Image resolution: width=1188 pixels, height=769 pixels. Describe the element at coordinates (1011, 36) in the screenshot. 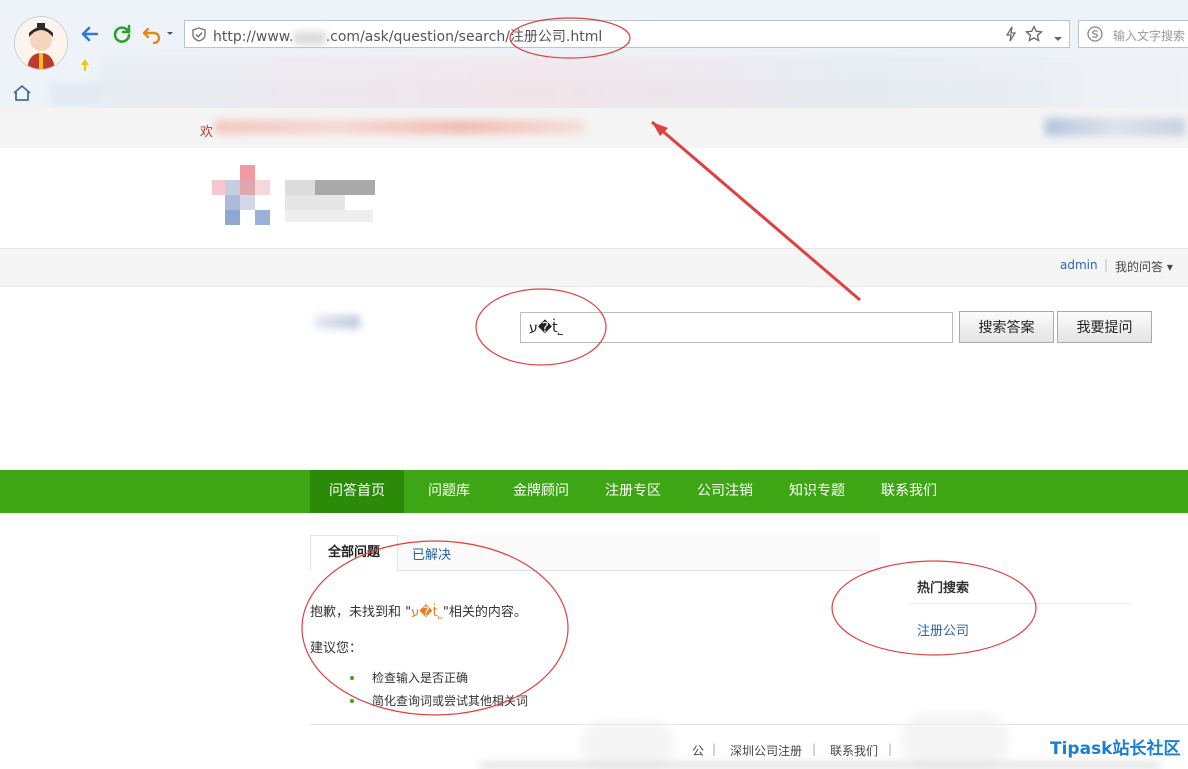

I see `lightning-icon` at that location.